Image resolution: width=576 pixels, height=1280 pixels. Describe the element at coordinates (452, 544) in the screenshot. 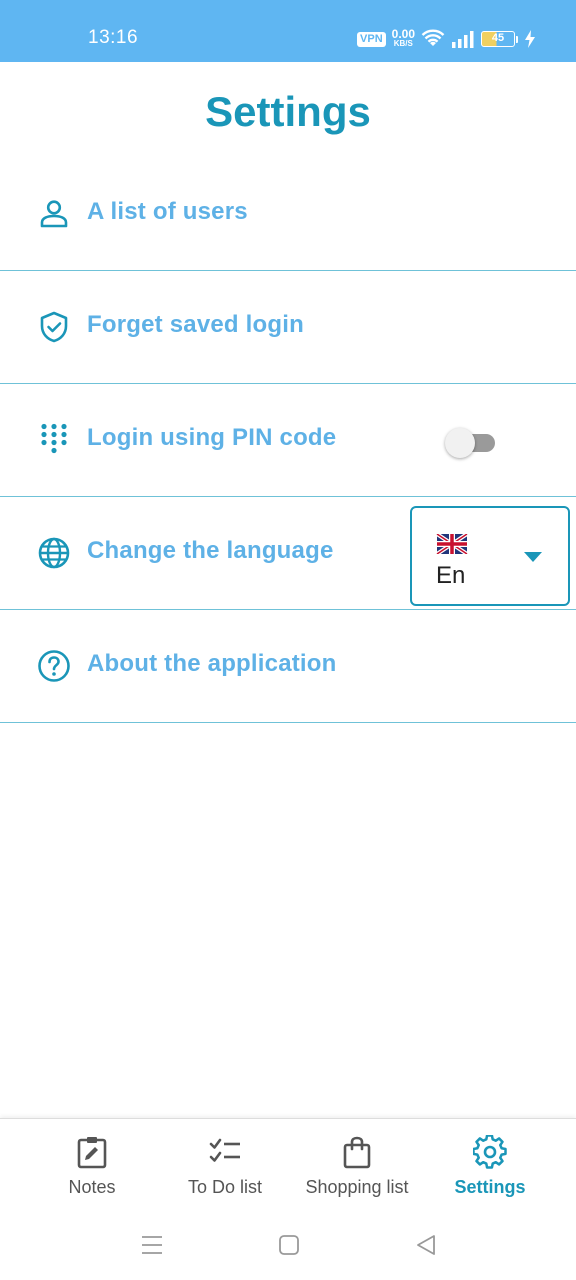

I see `uk-flag-icon` at that location.